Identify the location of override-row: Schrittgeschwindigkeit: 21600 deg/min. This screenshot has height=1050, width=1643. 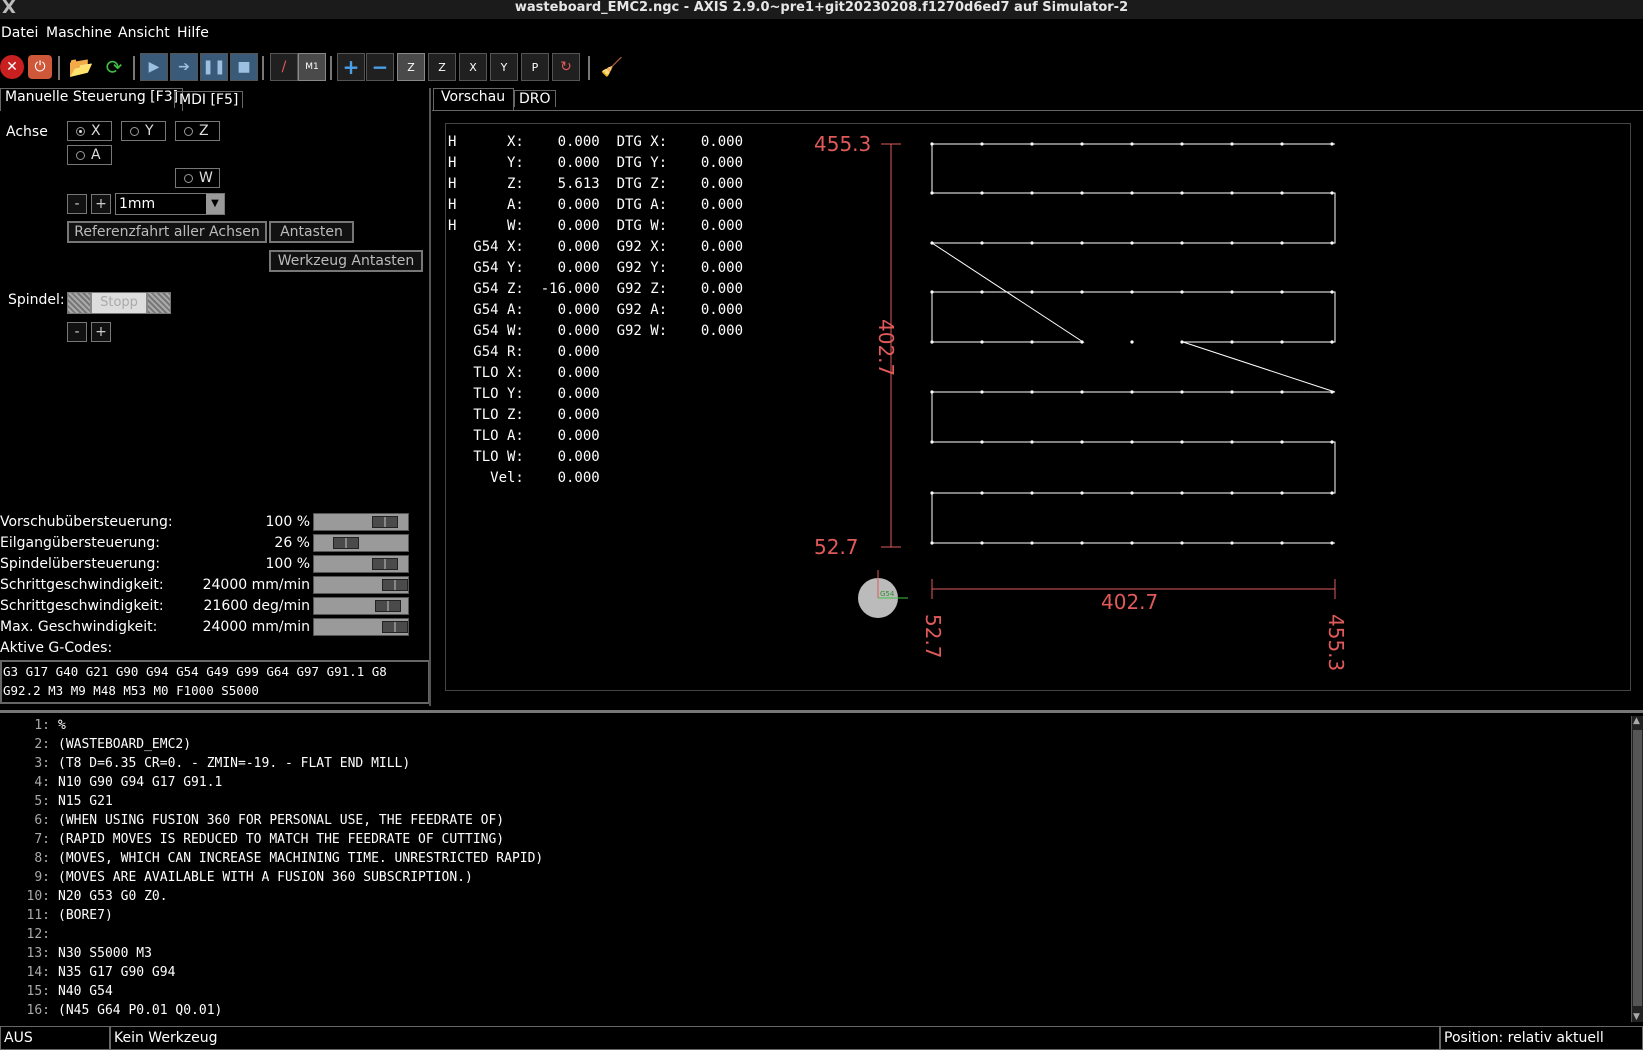
(205, 607).